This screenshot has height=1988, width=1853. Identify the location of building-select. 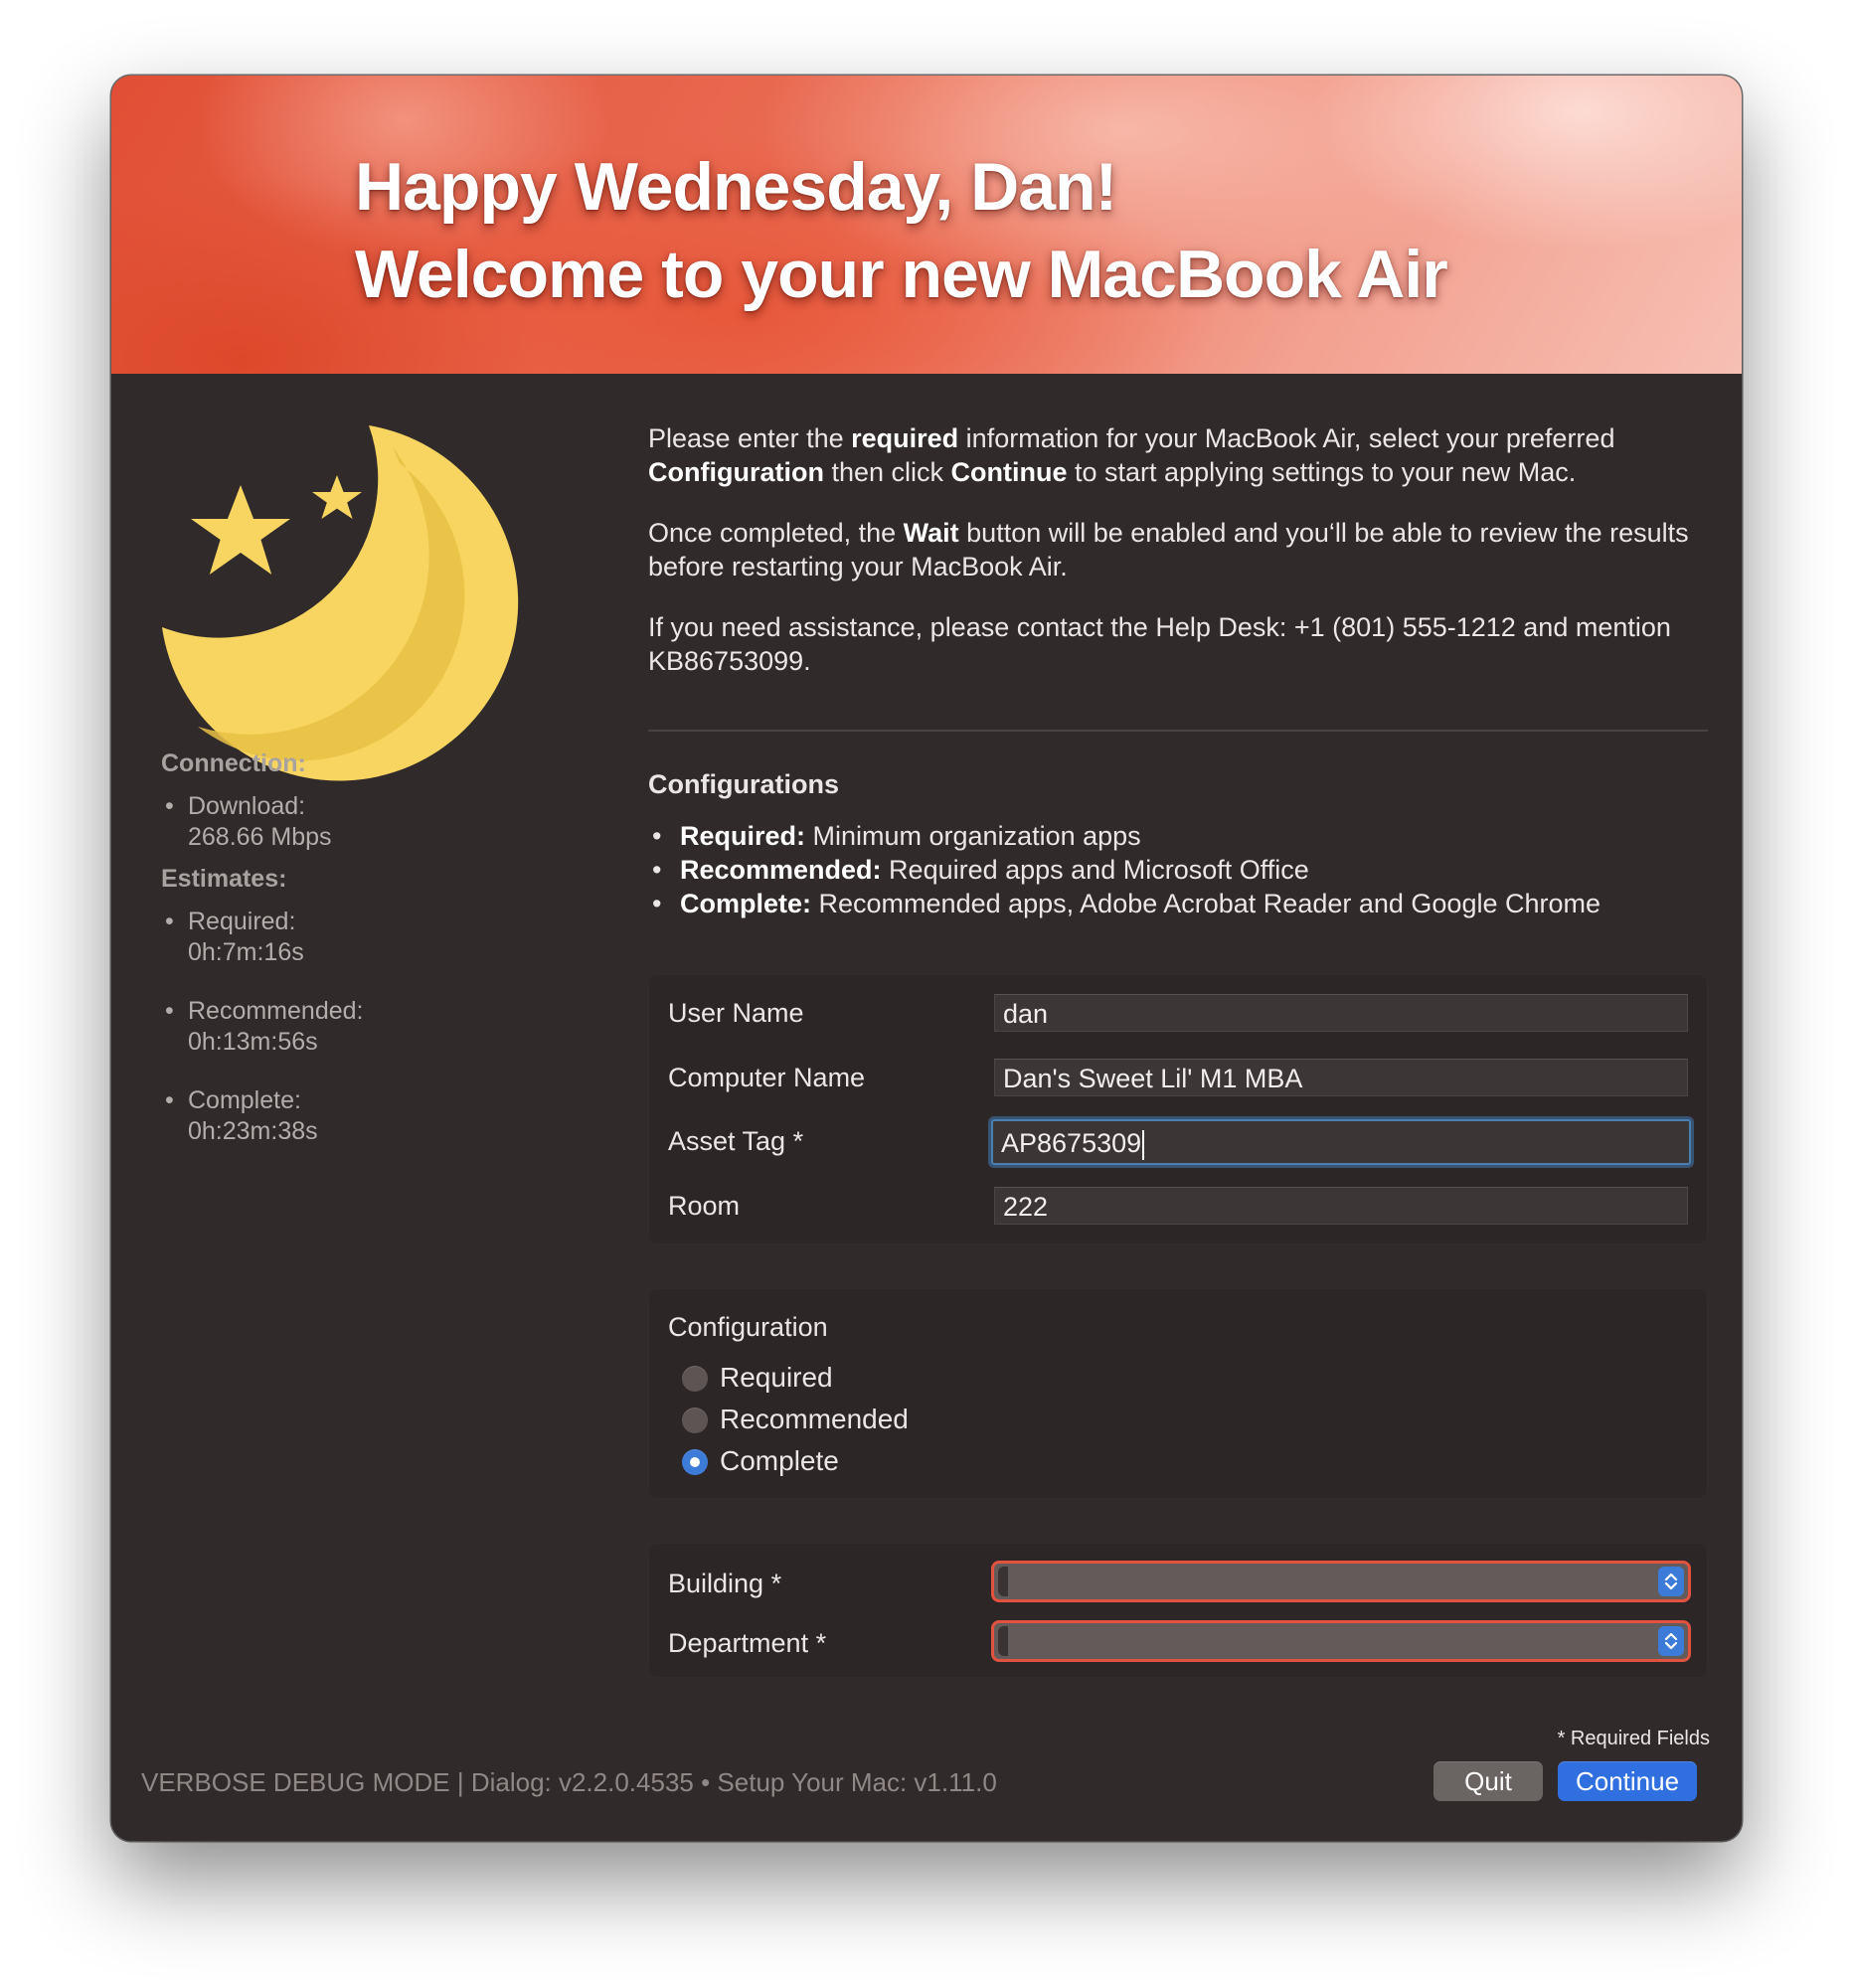
(1341, 1581).